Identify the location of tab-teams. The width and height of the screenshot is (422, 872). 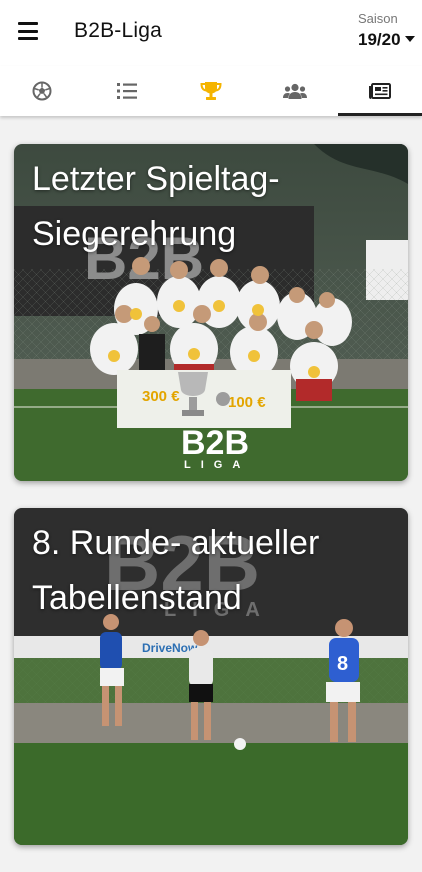
(295, 91).